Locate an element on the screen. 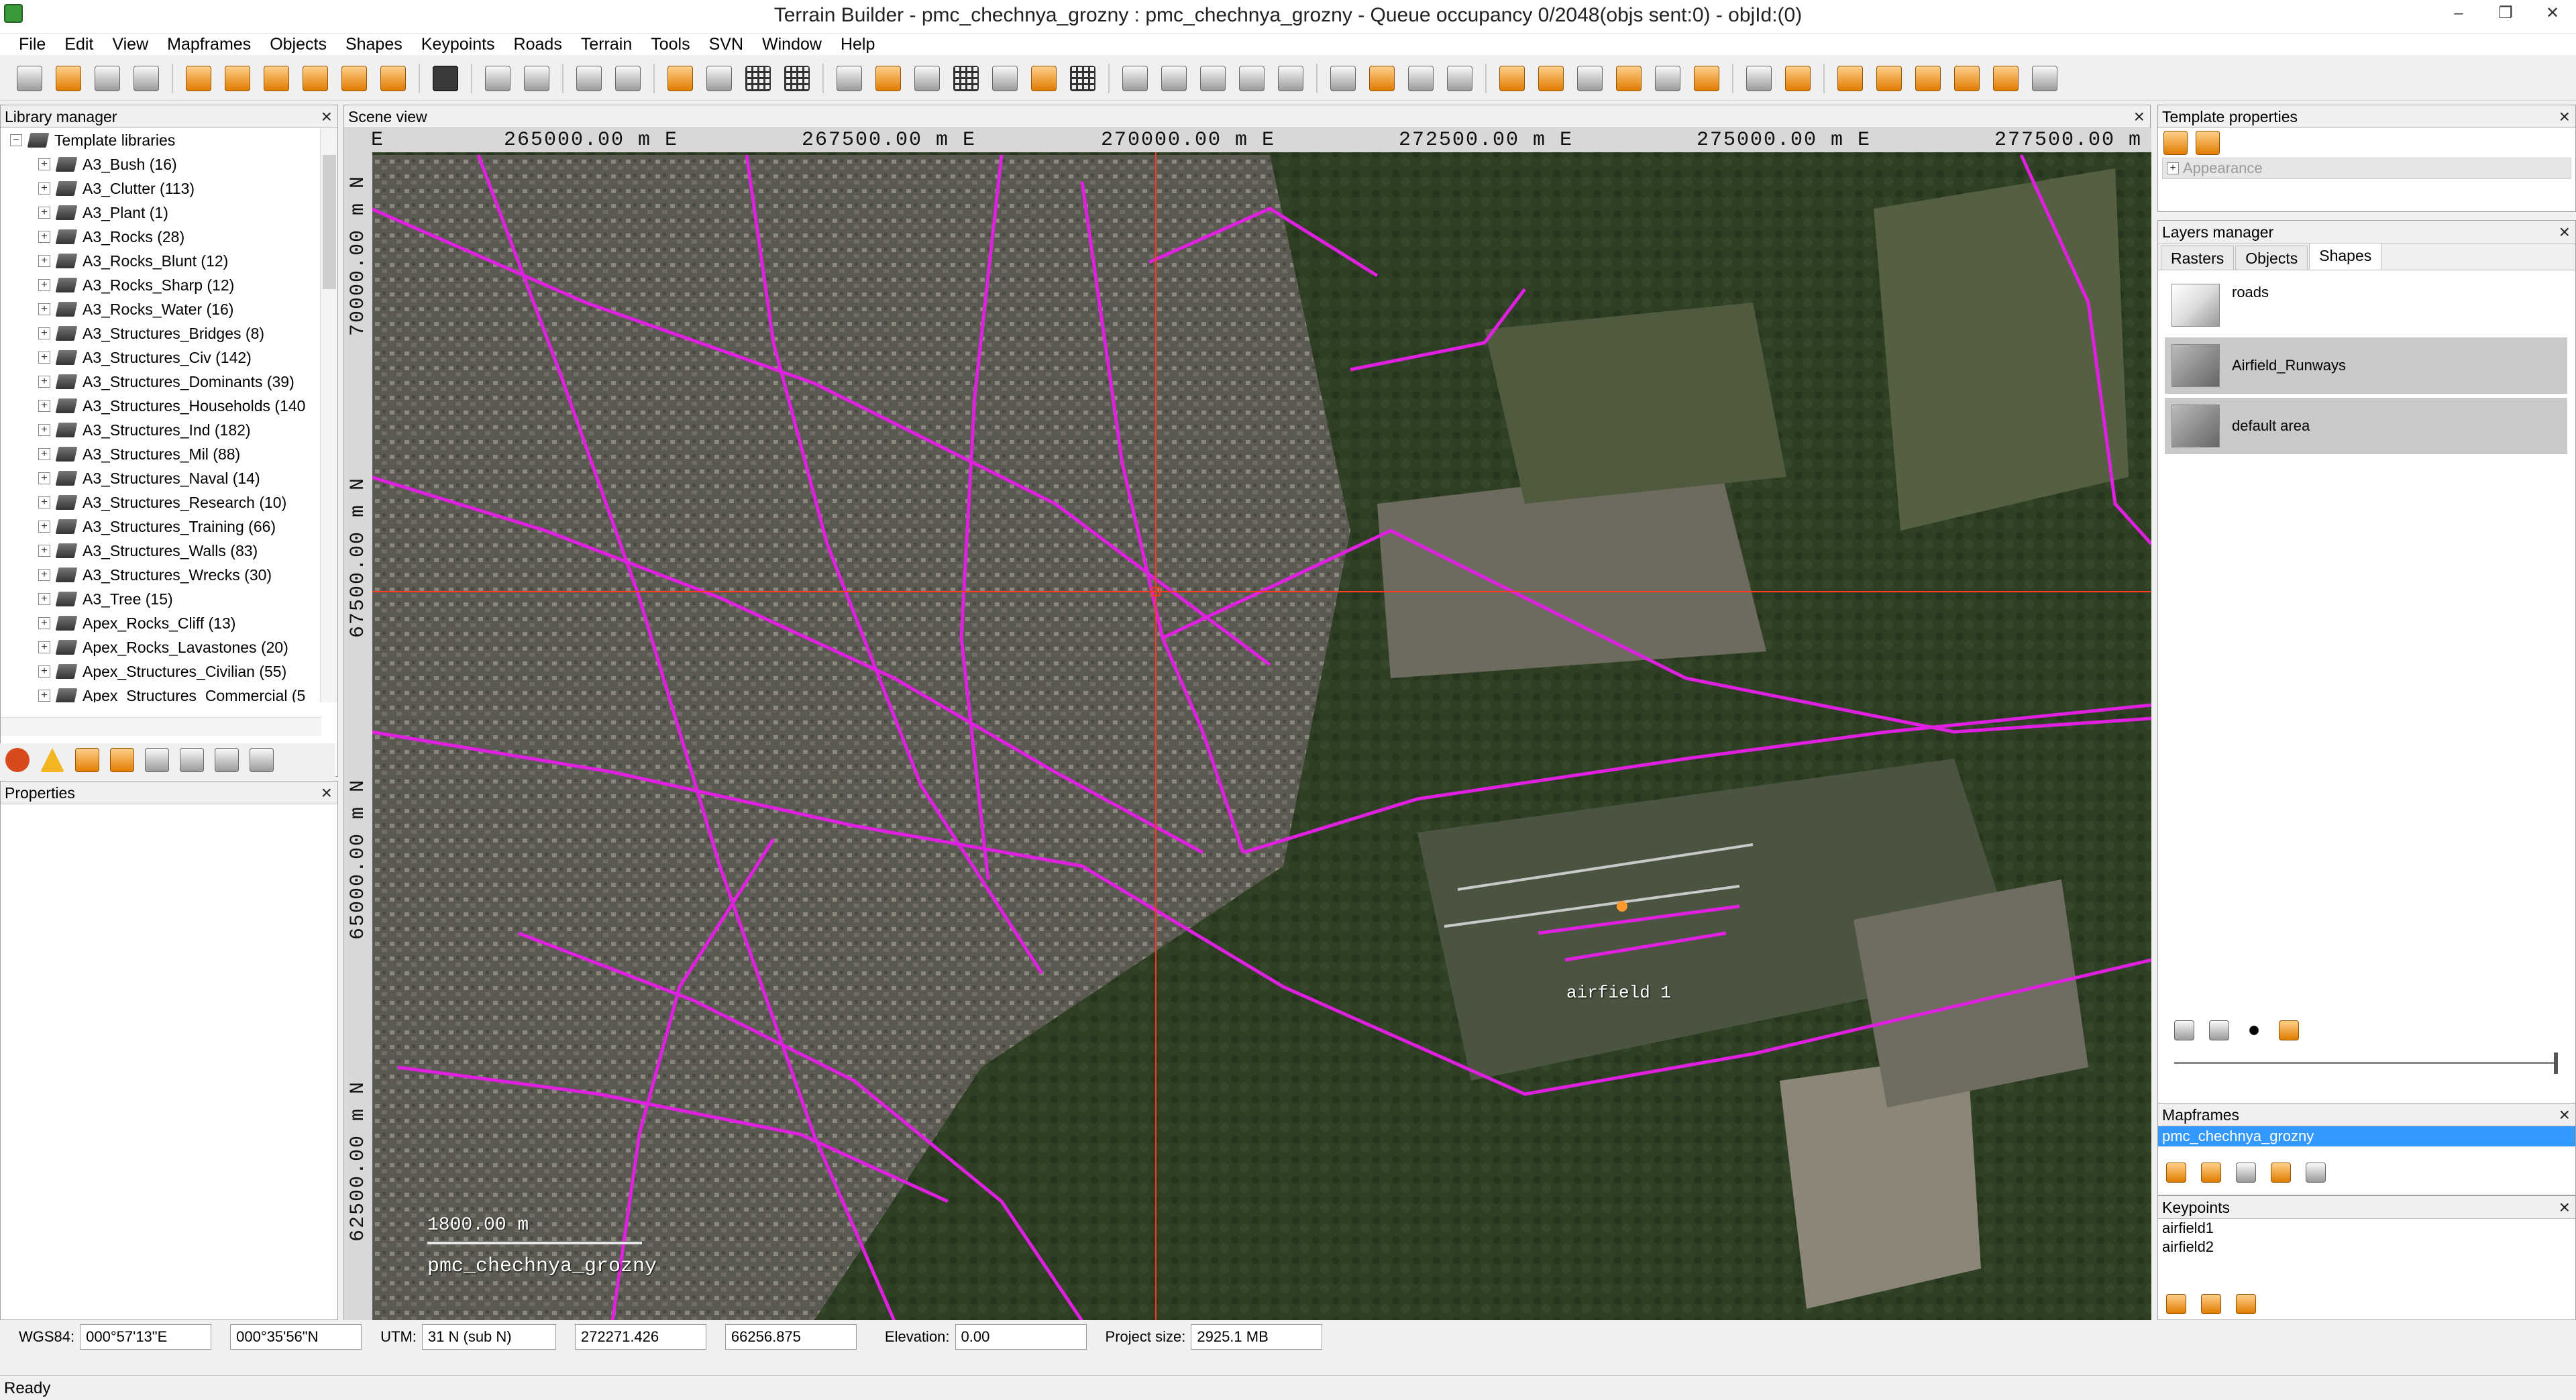 The height and width of the screenshot is (1400, 2576). tree-item: + A3_Structures_Research (10) is located at coordinates (158, 502).